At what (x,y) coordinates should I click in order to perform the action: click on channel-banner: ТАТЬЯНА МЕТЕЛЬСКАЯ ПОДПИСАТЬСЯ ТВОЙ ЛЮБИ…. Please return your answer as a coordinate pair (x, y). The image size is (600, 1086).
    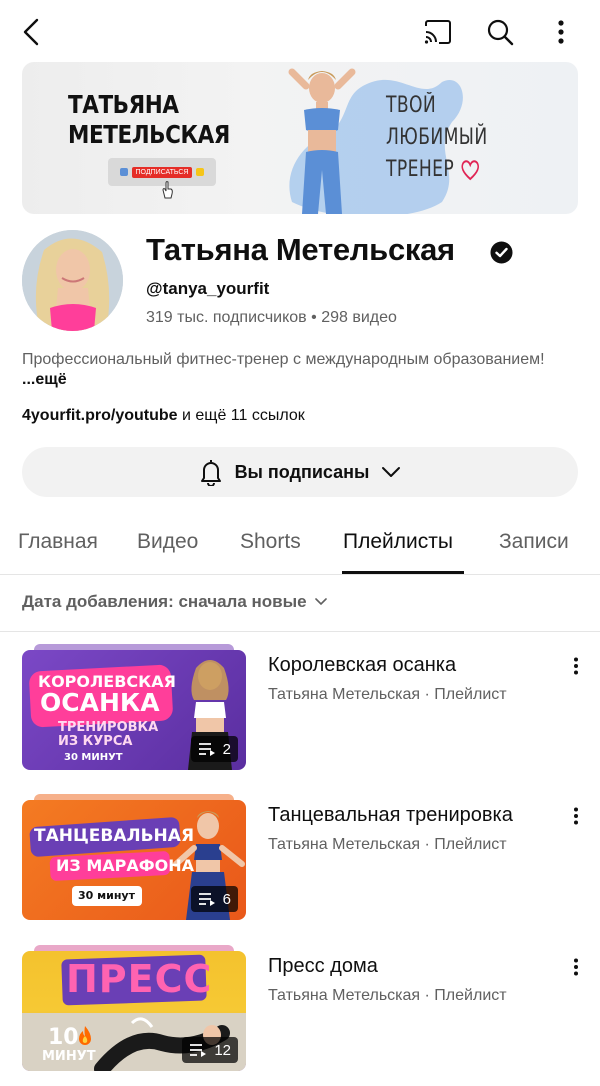
    Looking at the image, I should click on (300, 138).